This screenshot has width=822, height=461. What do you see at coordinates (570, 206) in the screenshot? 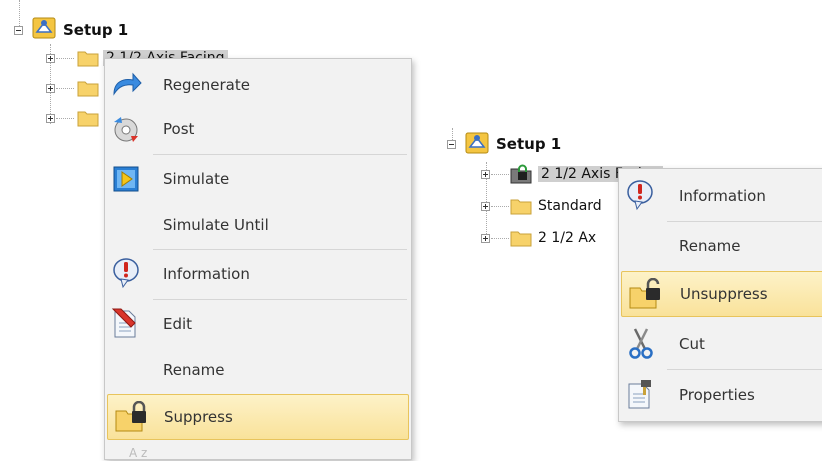
I see `tree-item-label: Standard` at bounding box center [570, 206].